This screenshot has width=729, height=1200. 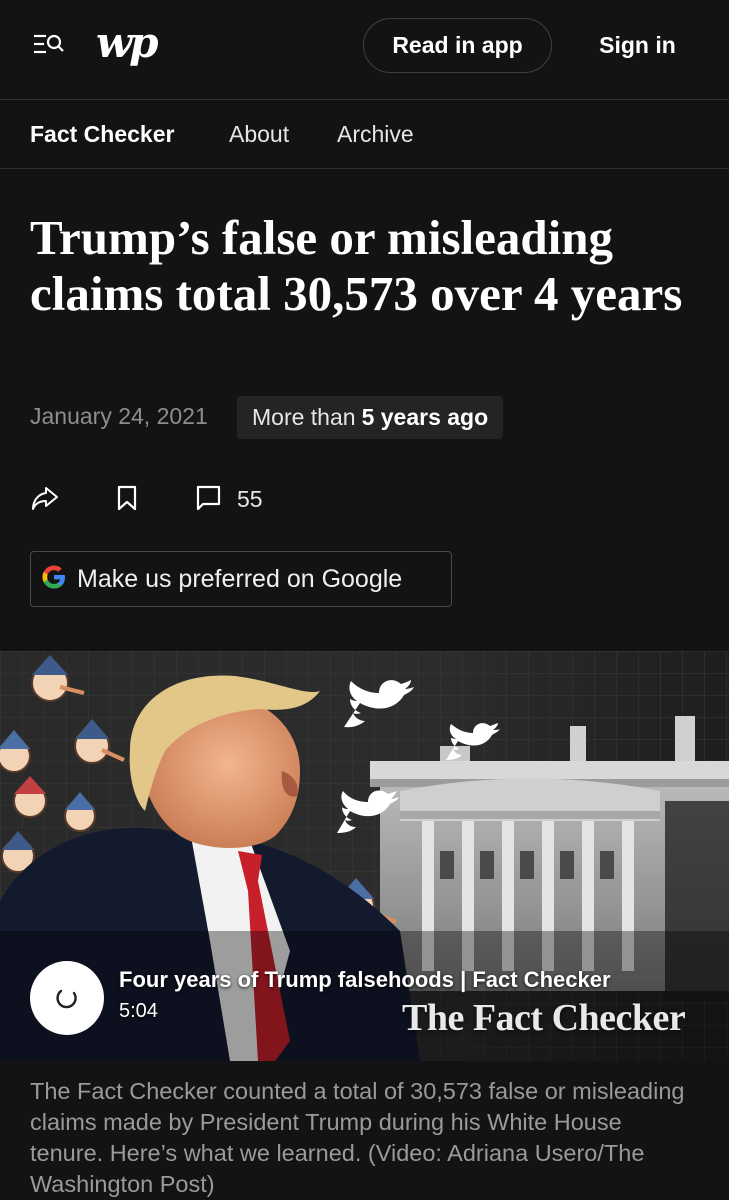 I want to click on age-prefix: More than, so click(x=304, y=417).